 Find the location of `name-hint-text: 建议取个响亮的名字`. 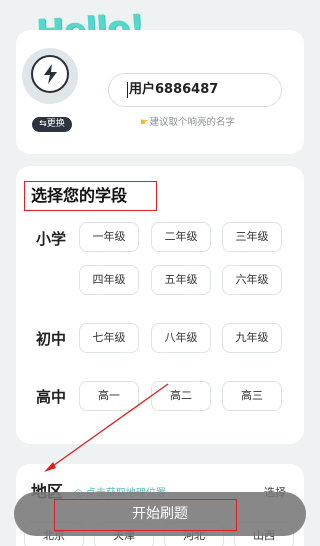

name-hint-text: 建议取个响亮的名字 is located at coordinates (192, 122).